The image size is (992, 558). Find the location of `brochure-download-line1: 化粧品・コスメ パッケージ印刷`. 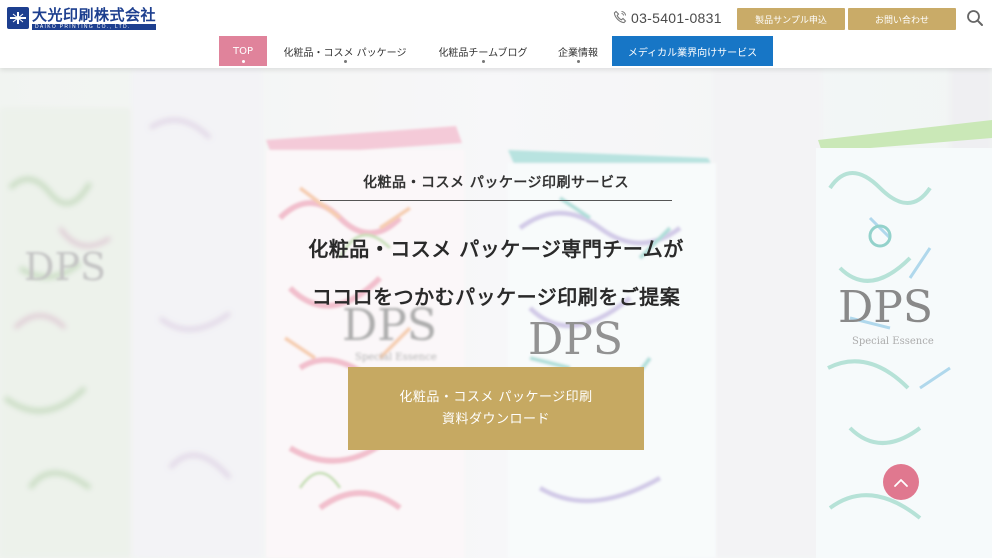

brochure-download-line1: 化粧品・コスメ パッケージ印刷 is located at coordinates (496, 397).